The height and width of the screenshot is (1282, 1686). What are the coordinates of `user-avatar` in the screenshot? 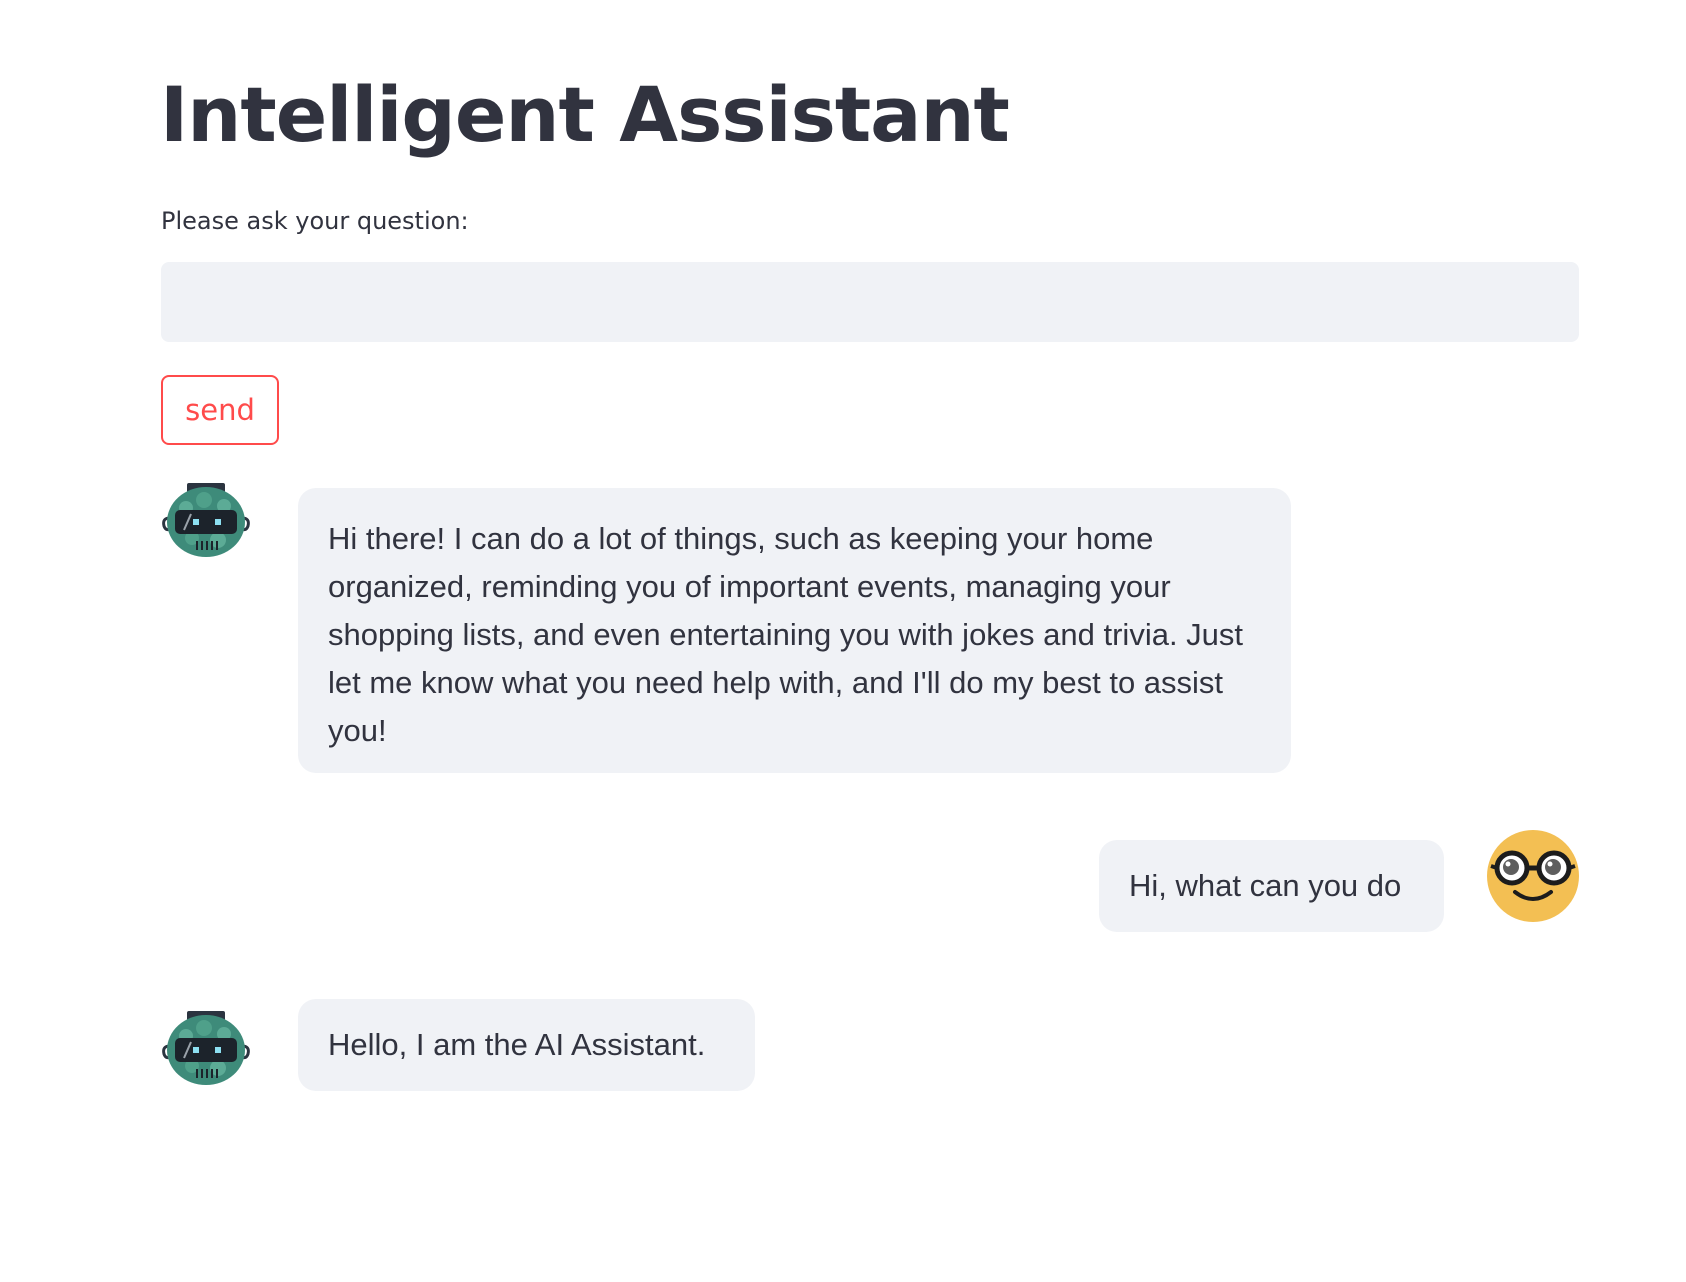 It's located at (1533, 876).